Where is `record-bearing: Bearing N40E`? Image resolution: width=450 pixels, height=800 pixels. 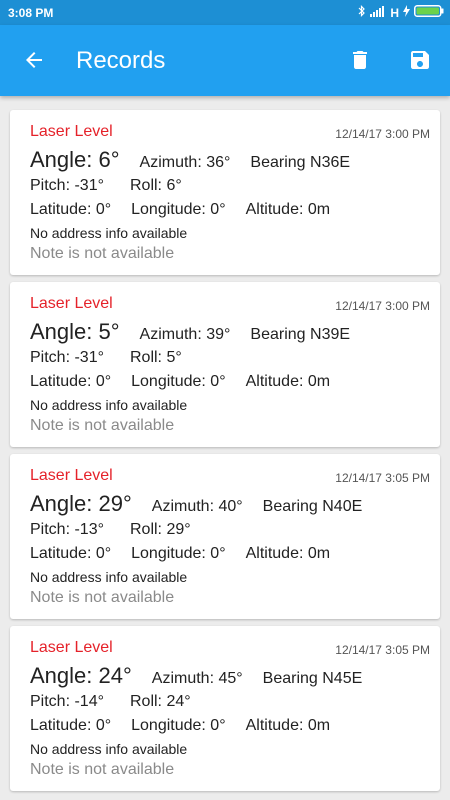
record-bearing: Bearing N40E is located at coordinates (312, 506).